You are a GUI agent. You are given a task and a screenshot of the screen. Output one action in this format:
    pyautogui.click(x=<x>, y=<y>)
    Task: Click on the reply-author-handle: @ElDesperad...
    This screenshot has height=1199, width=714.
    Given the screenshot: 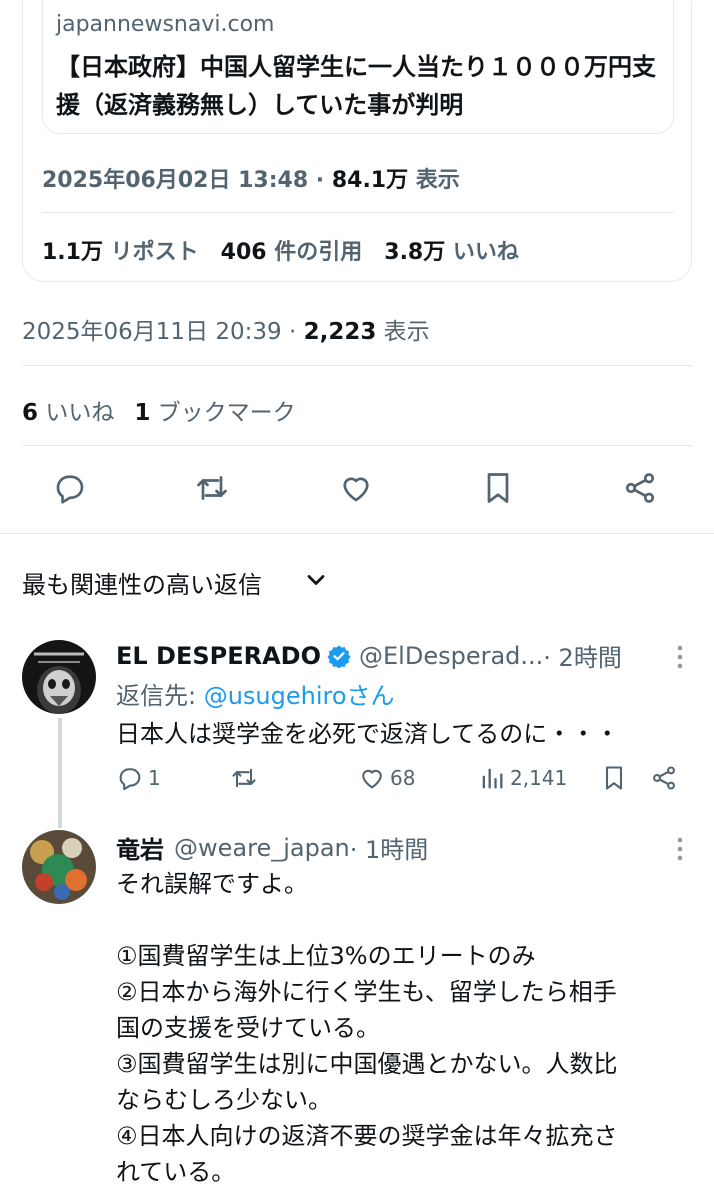 What is the action you would take?
    pyautogui.click(x=451, y=656)
    